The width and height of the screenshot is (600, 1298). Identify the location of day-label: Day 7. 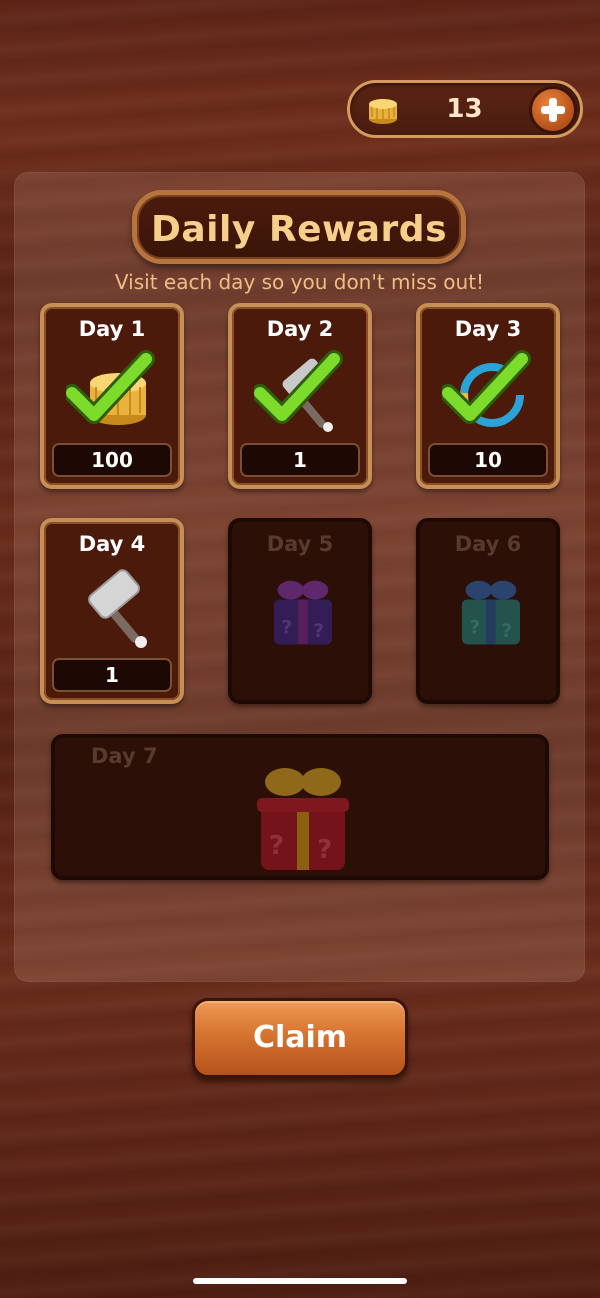
(124, 756).